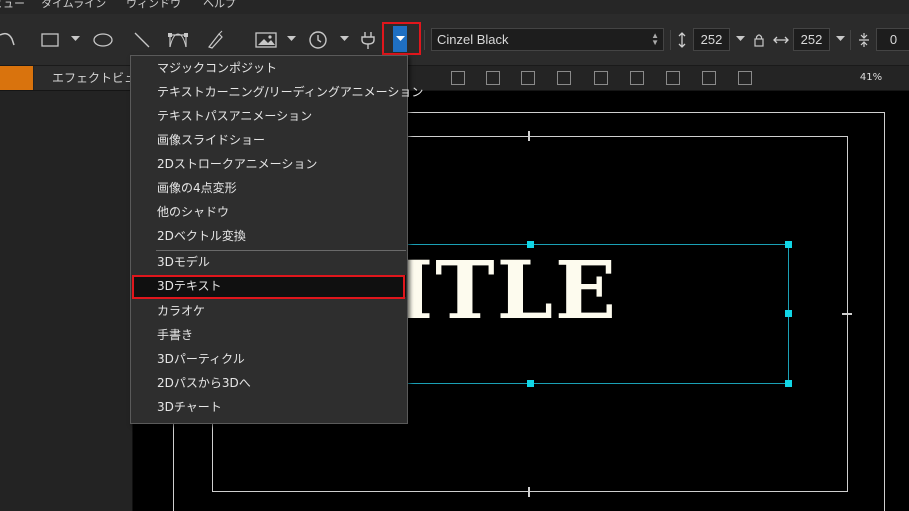  Describe the element at coordinates (528, 78) in the screenshot. I see `align-middle-icon` at that location.